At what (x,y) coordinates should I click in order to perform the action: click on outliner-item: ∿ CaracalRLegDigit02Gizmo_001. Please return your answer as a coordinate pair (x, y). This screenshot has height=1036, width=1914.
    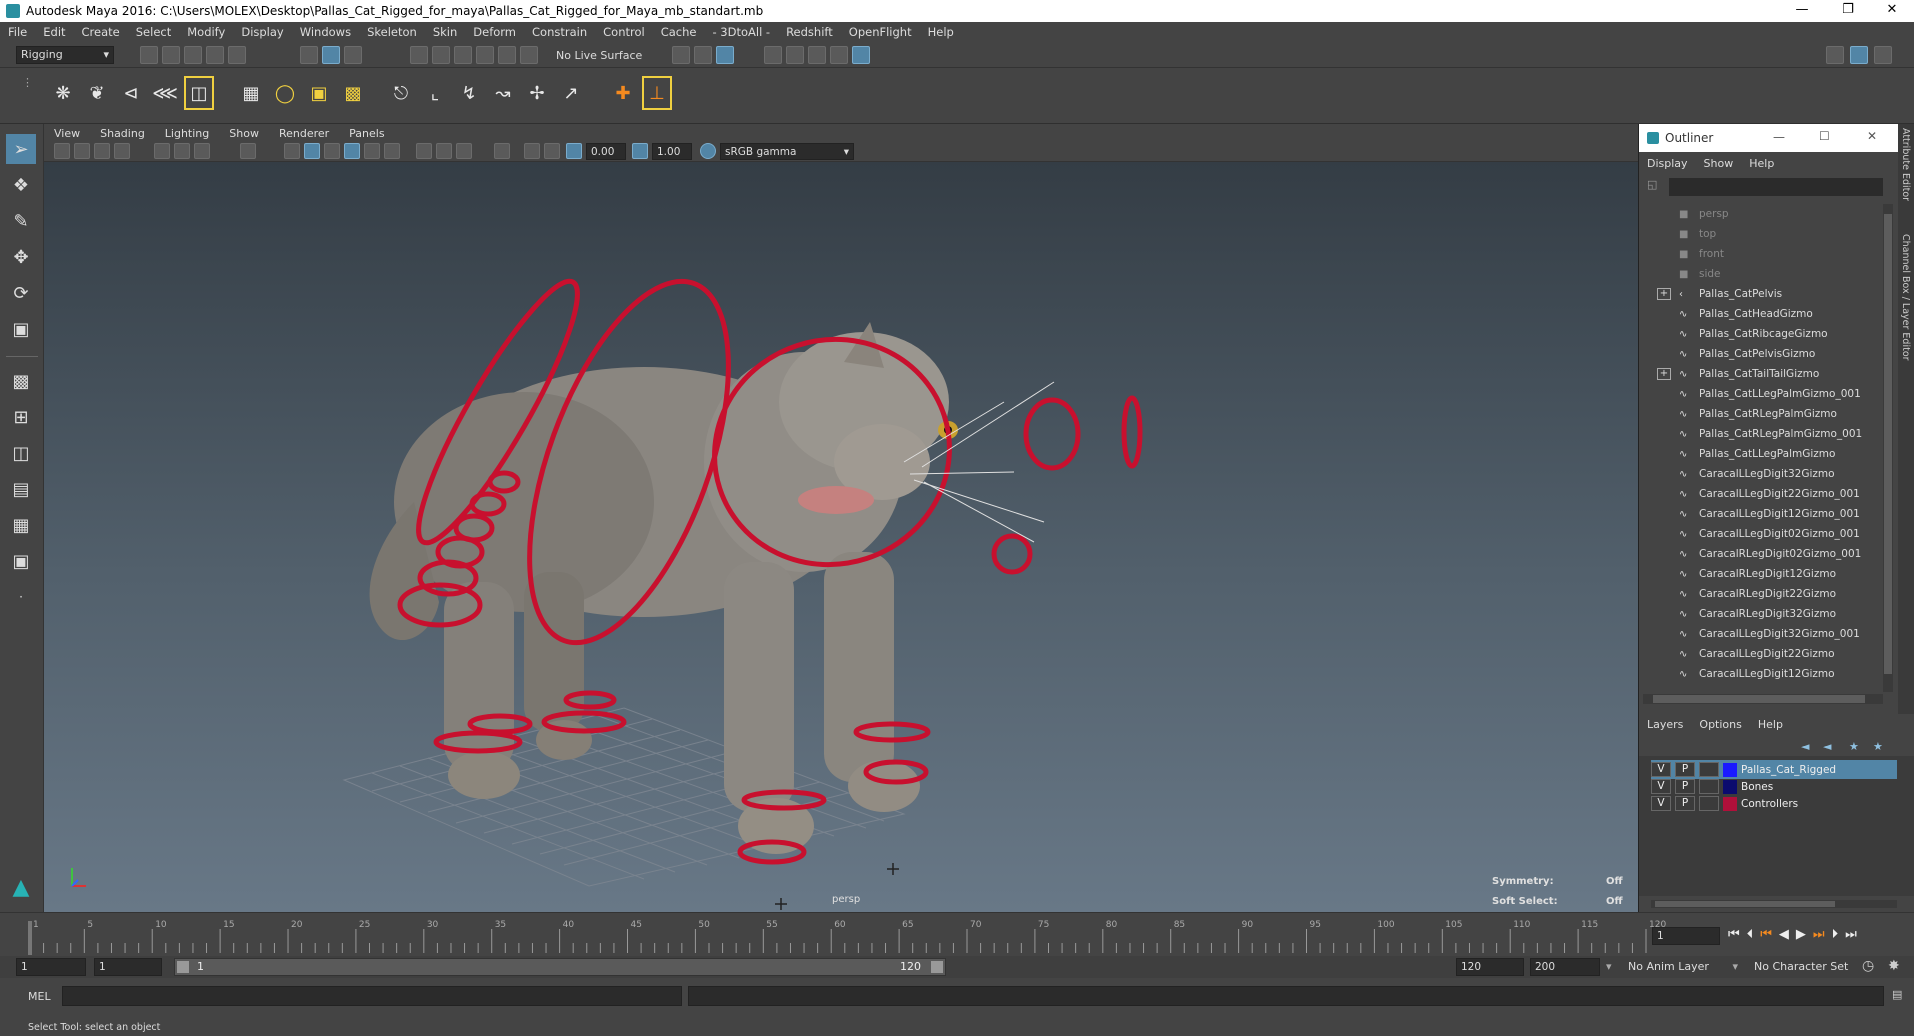
    Looking at the image, I should click on (1763, 554).